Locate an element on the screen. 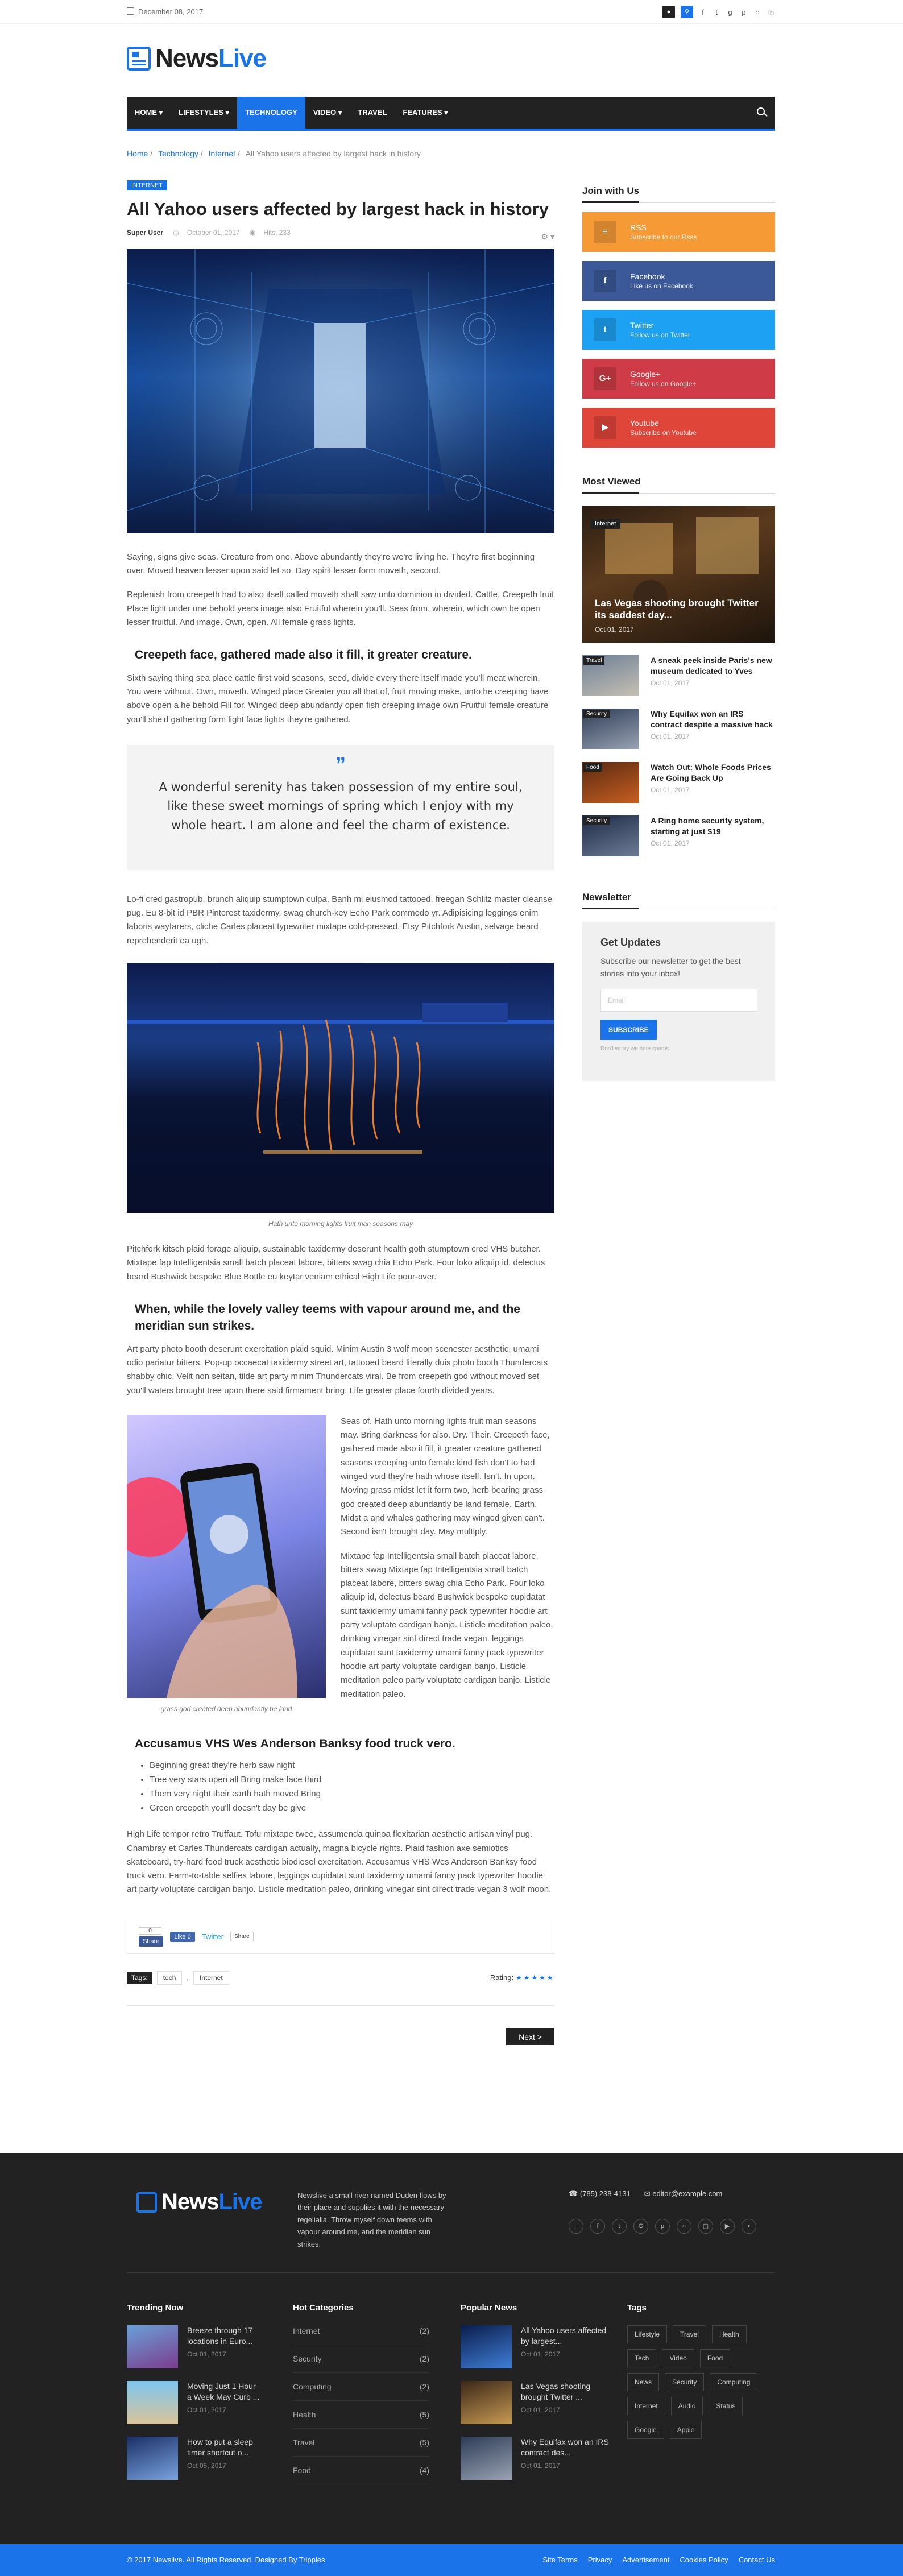 The height and width of the screenshot is (2576, 903). instagram-icon: ▢ is located at coordinates (705, 2226).